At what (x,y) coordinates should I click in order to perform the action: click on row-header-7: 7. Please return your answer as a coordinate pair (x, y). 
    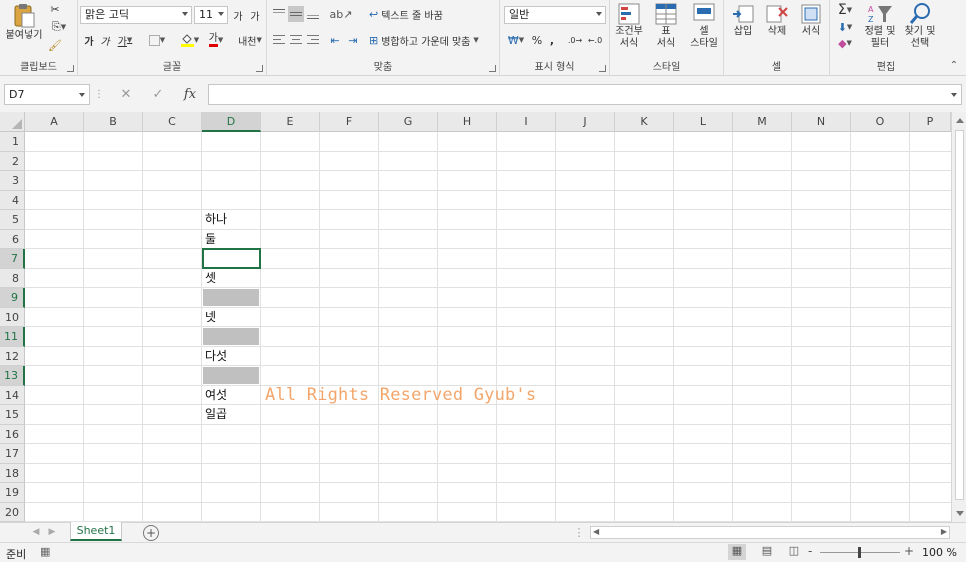
    Looking at the image, I should click on (12, 259).